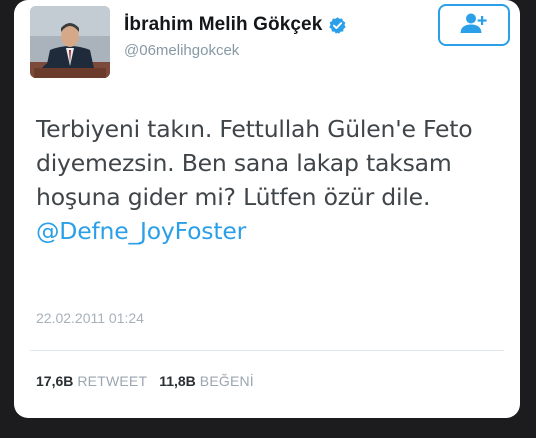 This screenshot has width=536, height=438. Describe the element at coordinates (267, 350) in the screenshot. I see `divider` at that location.